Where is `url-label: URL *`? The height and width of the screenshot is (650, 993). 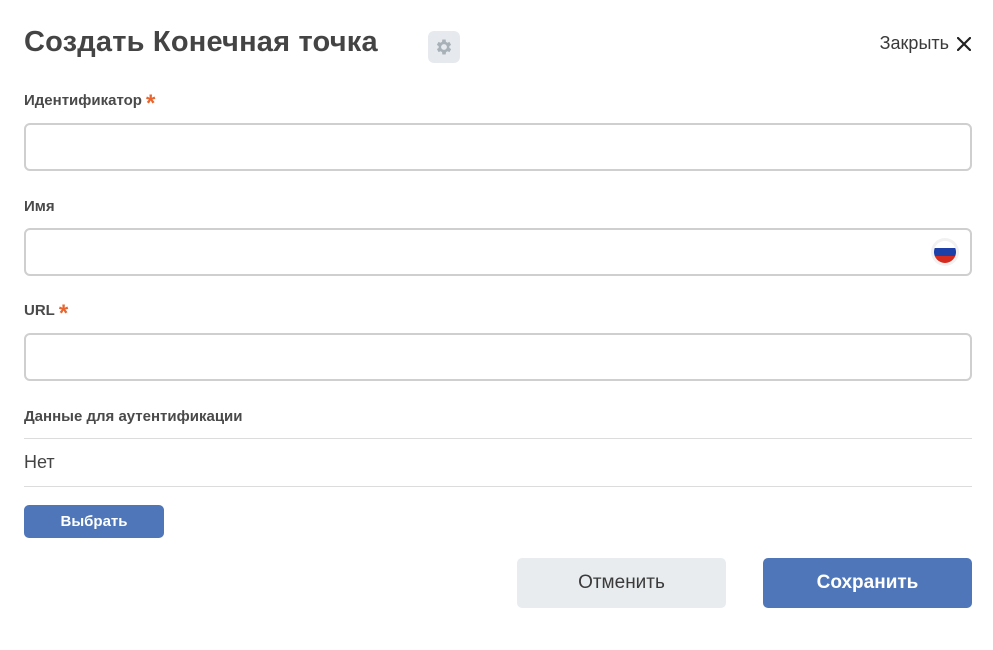 url-label: URL * is located at coordinates (46, 314).